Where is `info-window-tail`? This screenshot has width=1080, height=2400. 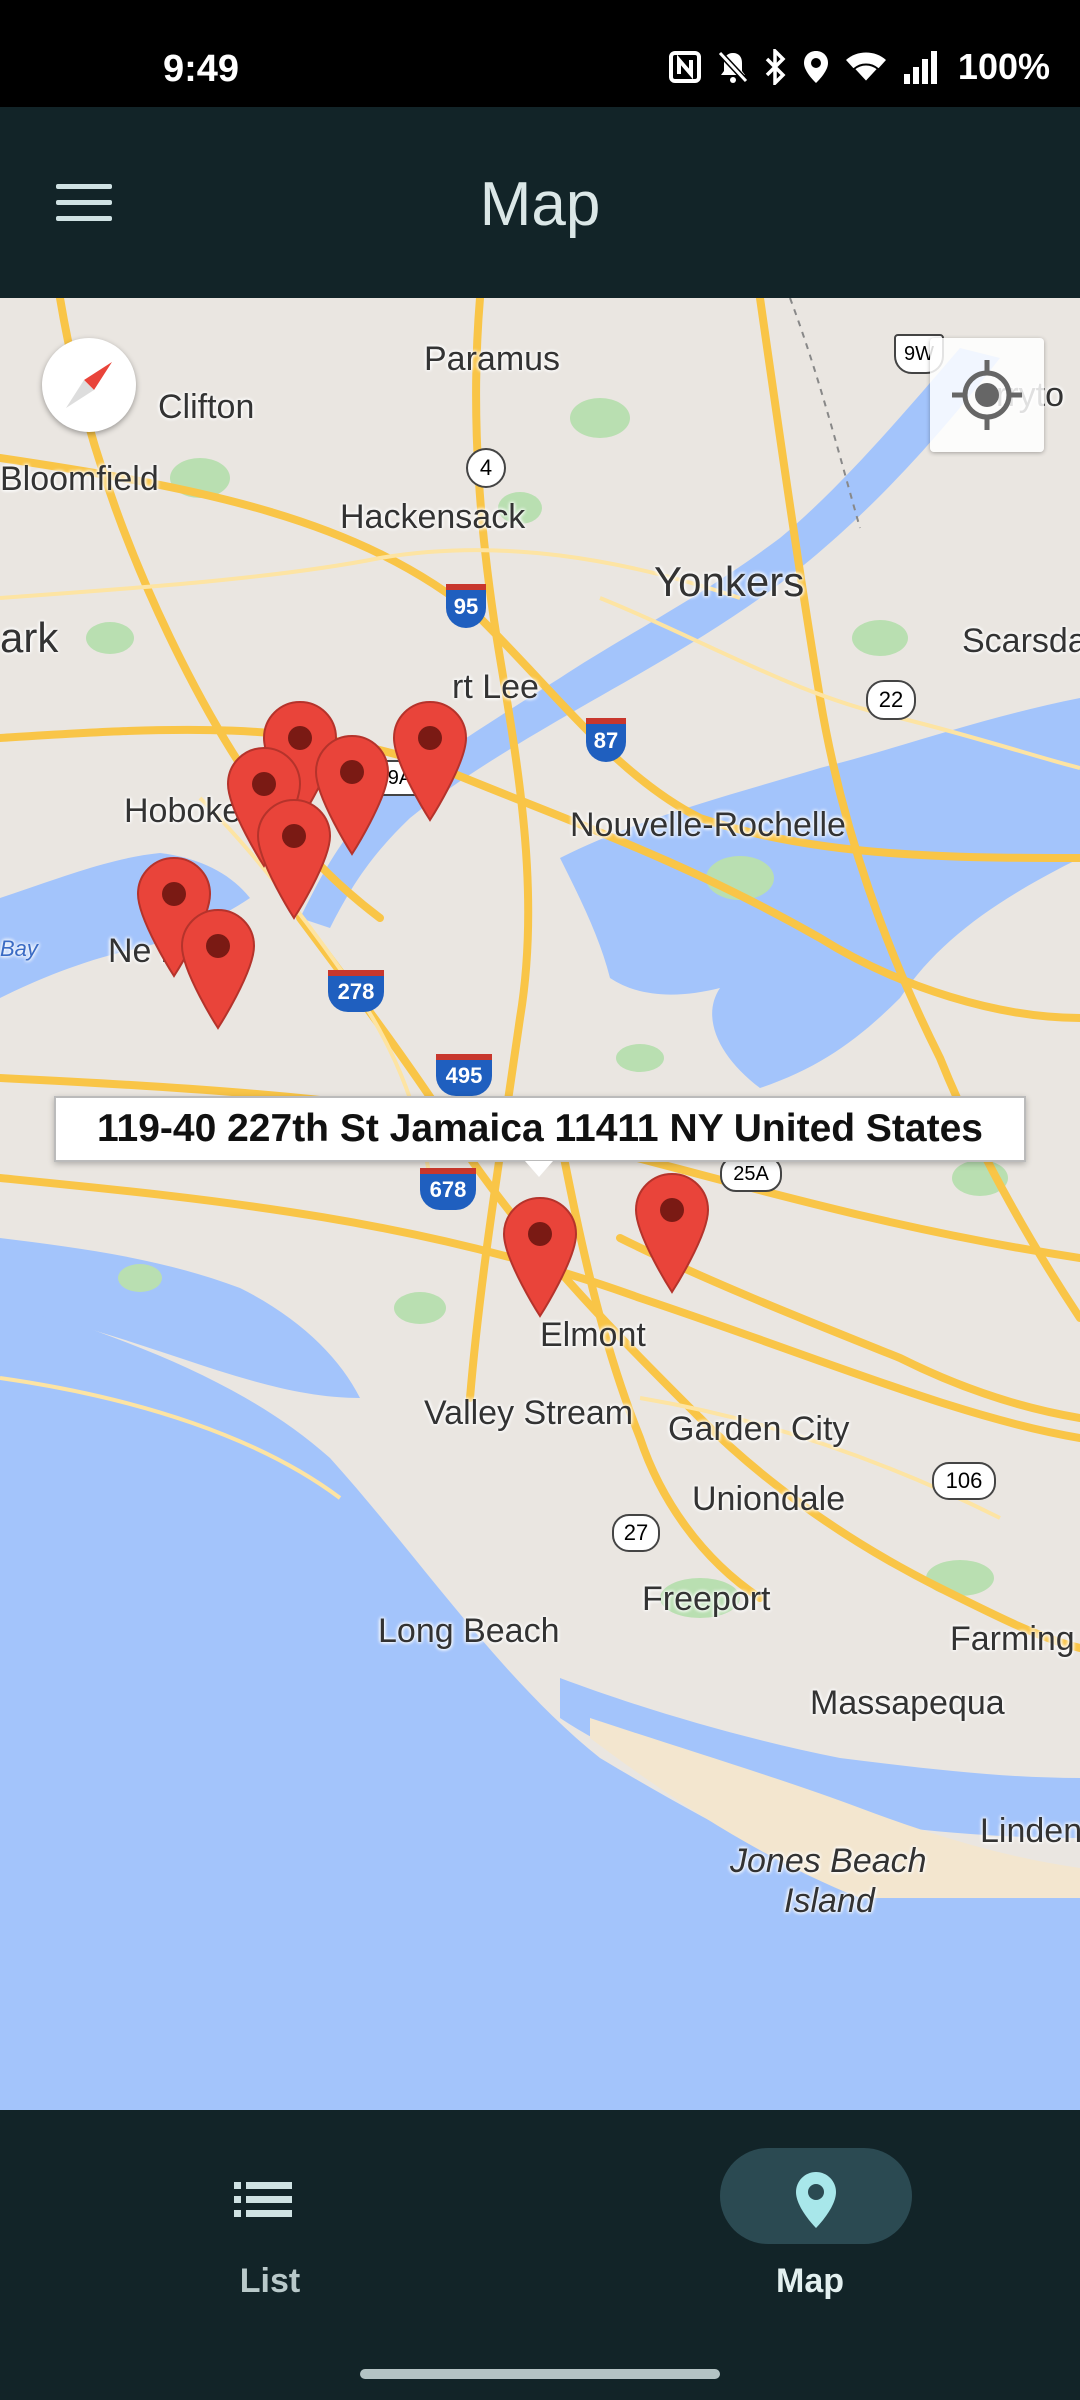
info-window-tail is located at coordinates (539, 1169).